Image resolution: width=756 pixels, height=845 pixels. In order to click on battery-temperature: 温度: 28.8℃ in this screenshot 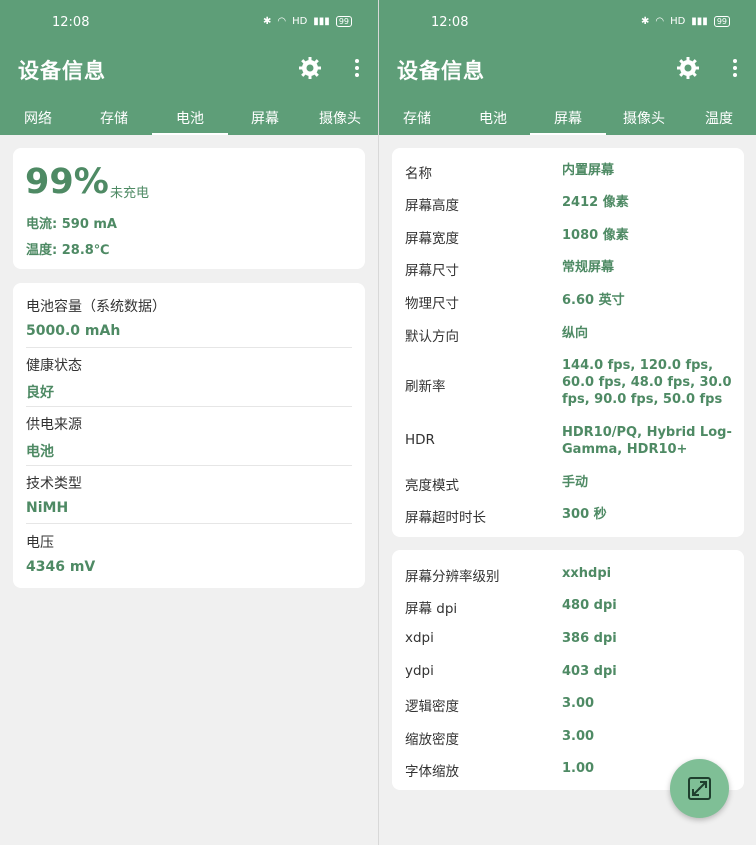, I will do `click(68, 250)`.